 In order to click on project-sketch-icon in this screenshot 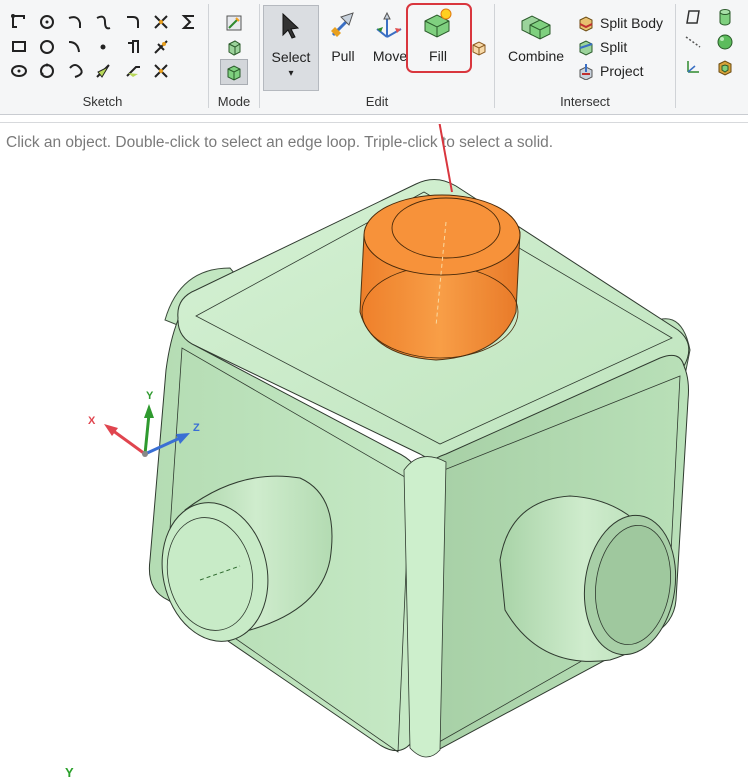, I will do `click(133, 71)`.